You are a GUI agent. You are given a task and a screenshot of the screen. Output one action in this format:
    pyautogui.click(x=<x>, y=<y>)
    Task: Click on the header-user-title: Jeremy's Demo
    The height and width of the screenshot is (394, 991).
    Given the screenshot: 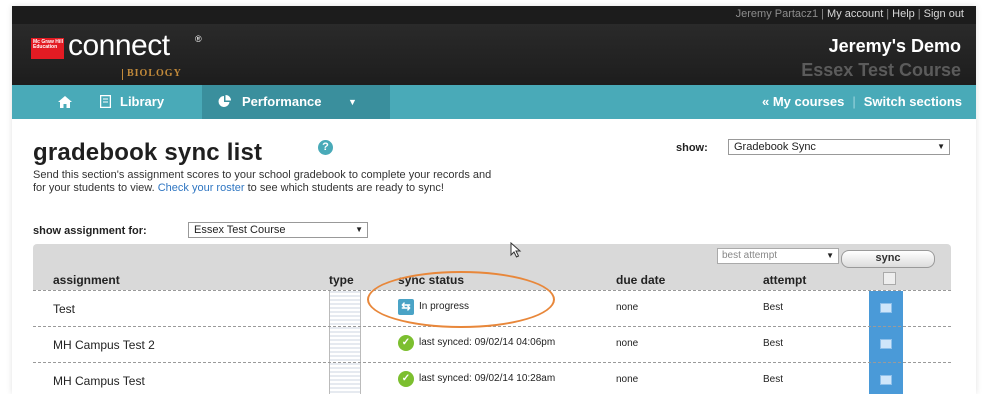 What is the action you would take?
    pyautogui.click(x=894, y=46)
    